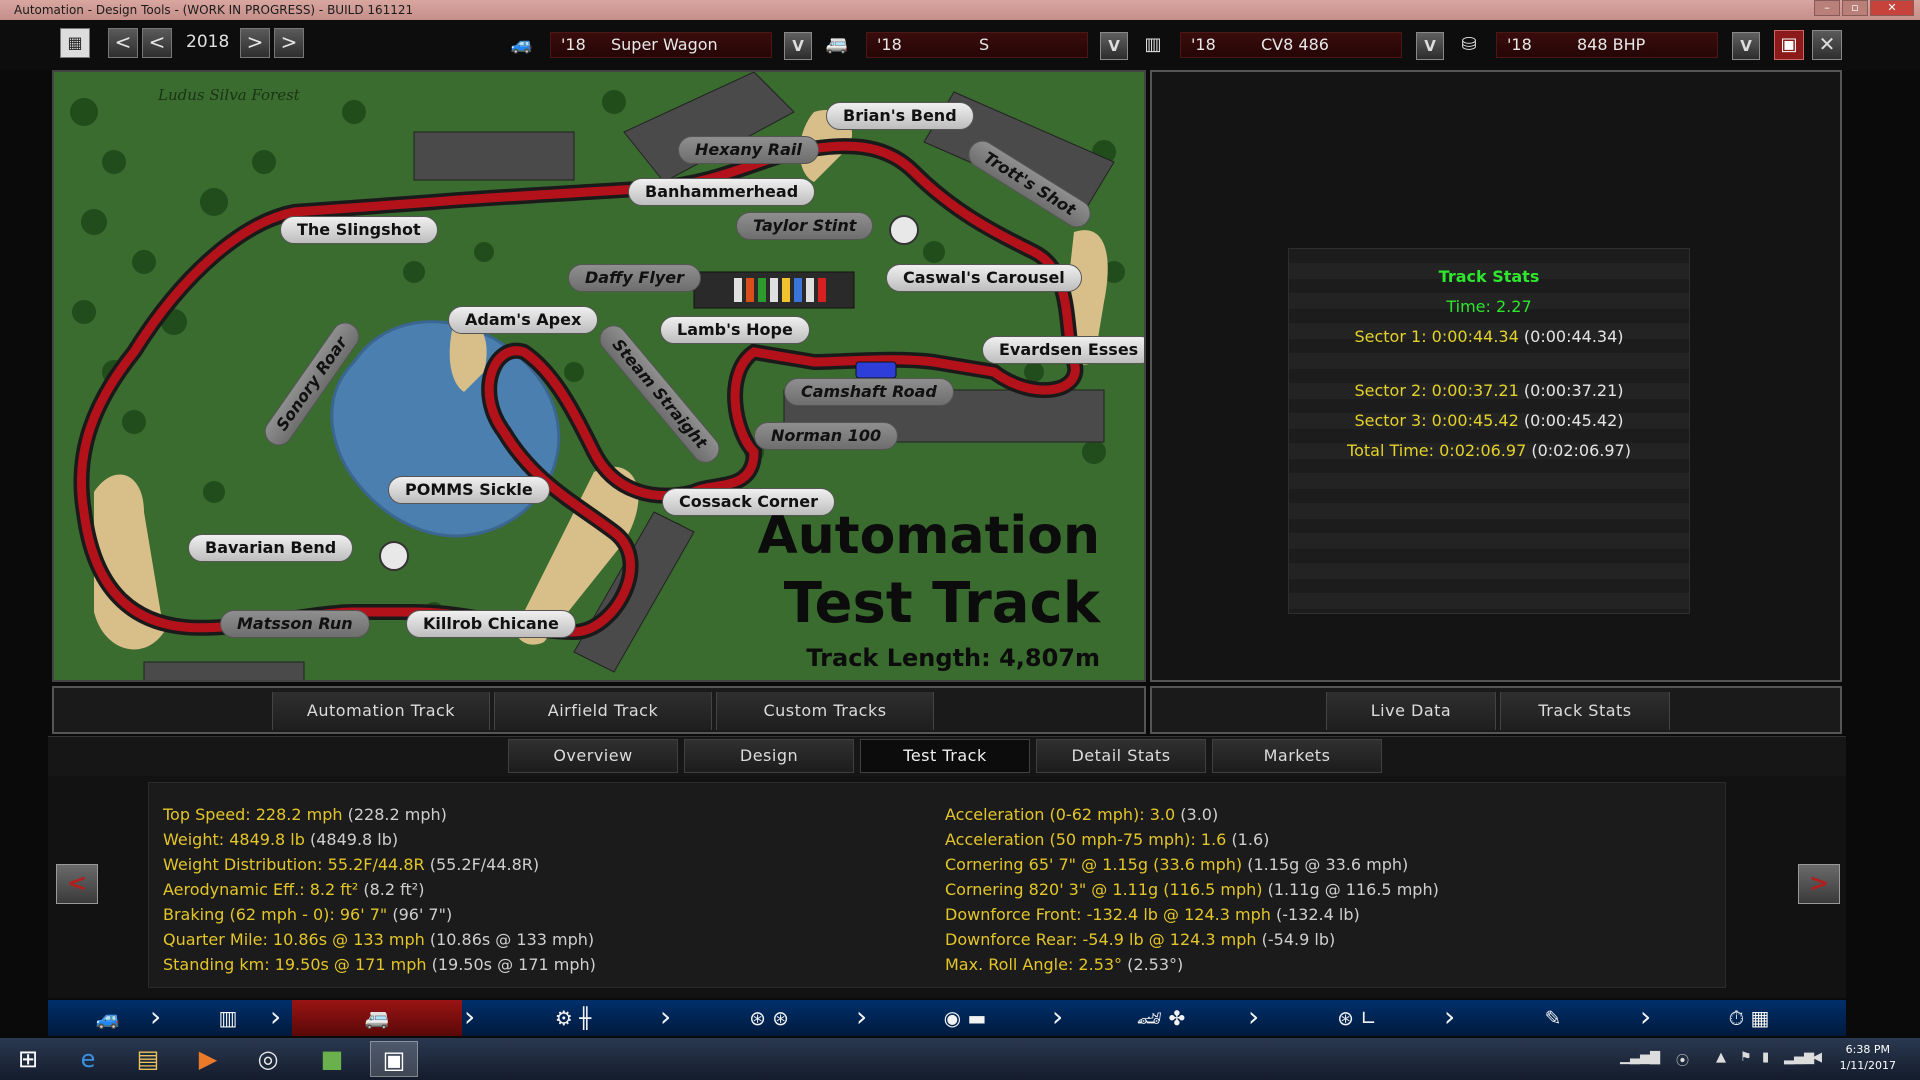 The height and width of the screenshot is (1080, 1920). What do you see at coordinates (1107, 839) in the screenshot?
I see `stat-accel-50-75: Acceleration (50 mph-75 mph): 1.6 (1.6)` at bounding box center [1107, 839].